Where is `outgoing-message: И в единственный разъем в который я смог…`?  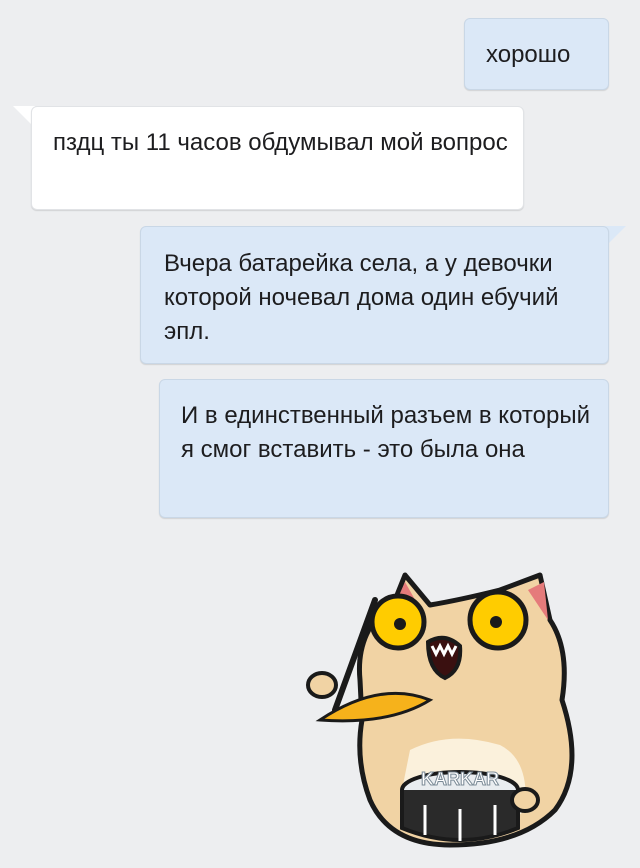 outgoing-message: И в единственный разъем в который я смог… is located at coordinates (384, 448).